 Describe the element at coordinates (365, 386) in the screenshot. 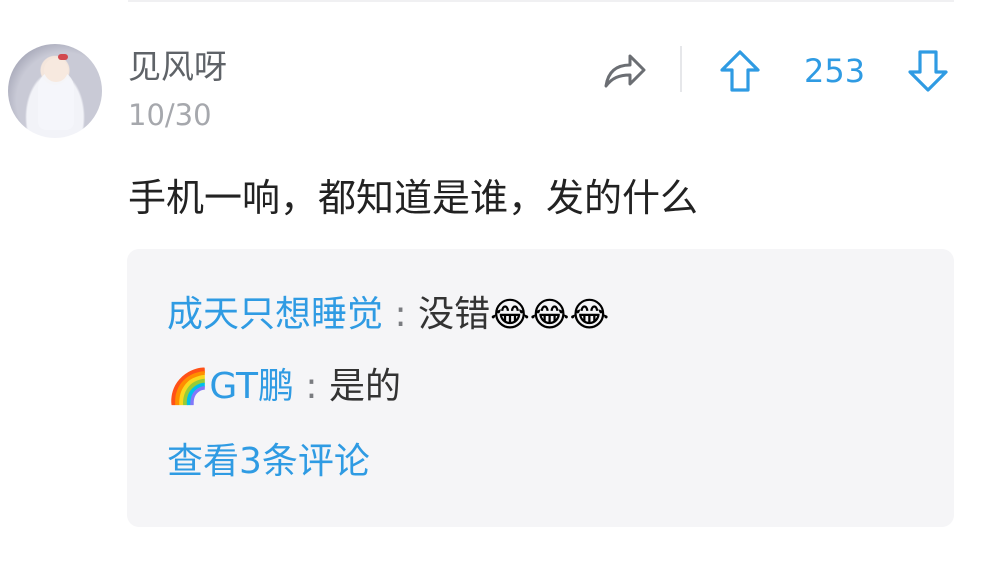

I see `reply-text: 是的` at that location.